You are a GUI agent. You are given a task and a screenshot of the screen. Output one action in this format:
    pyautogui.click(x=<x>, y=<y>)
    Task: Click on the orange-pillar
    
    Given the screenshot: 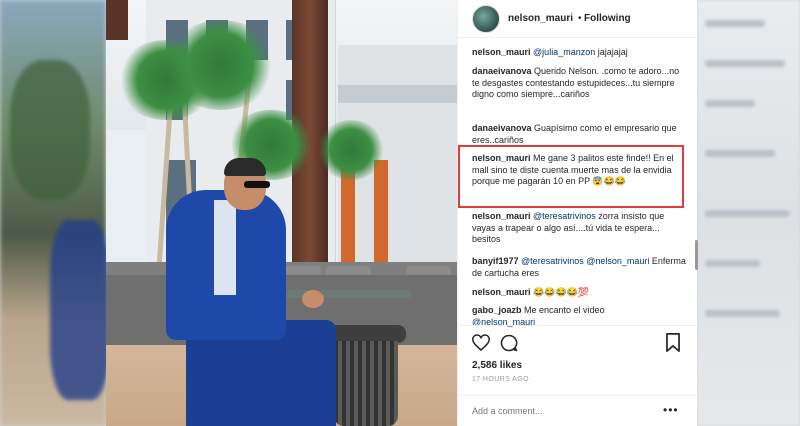 What is the action you would take?
    pyautogui.click(x=381, y=215)
    